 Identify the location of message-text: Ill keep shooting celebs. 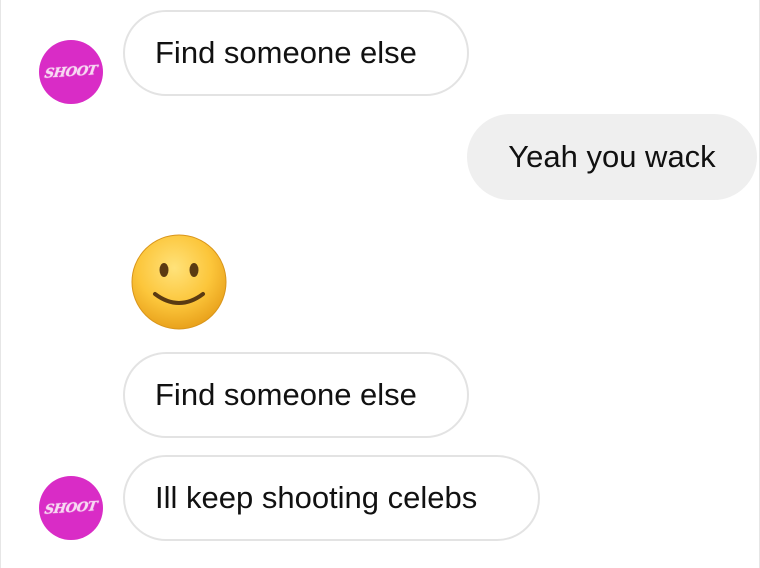
(316, 497).